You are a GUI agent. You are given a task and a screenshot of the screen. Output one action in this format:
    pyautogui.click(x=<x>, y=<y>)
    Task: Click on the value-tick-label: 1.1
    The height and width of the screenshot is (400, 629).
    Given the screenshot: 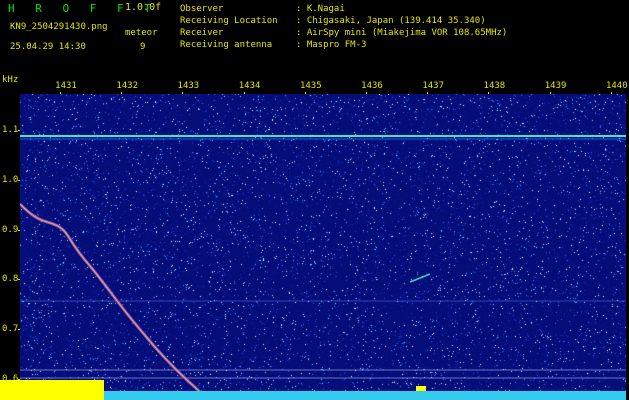 What is the action you would take?
    pyautogui.click(x=10, y=130)
    